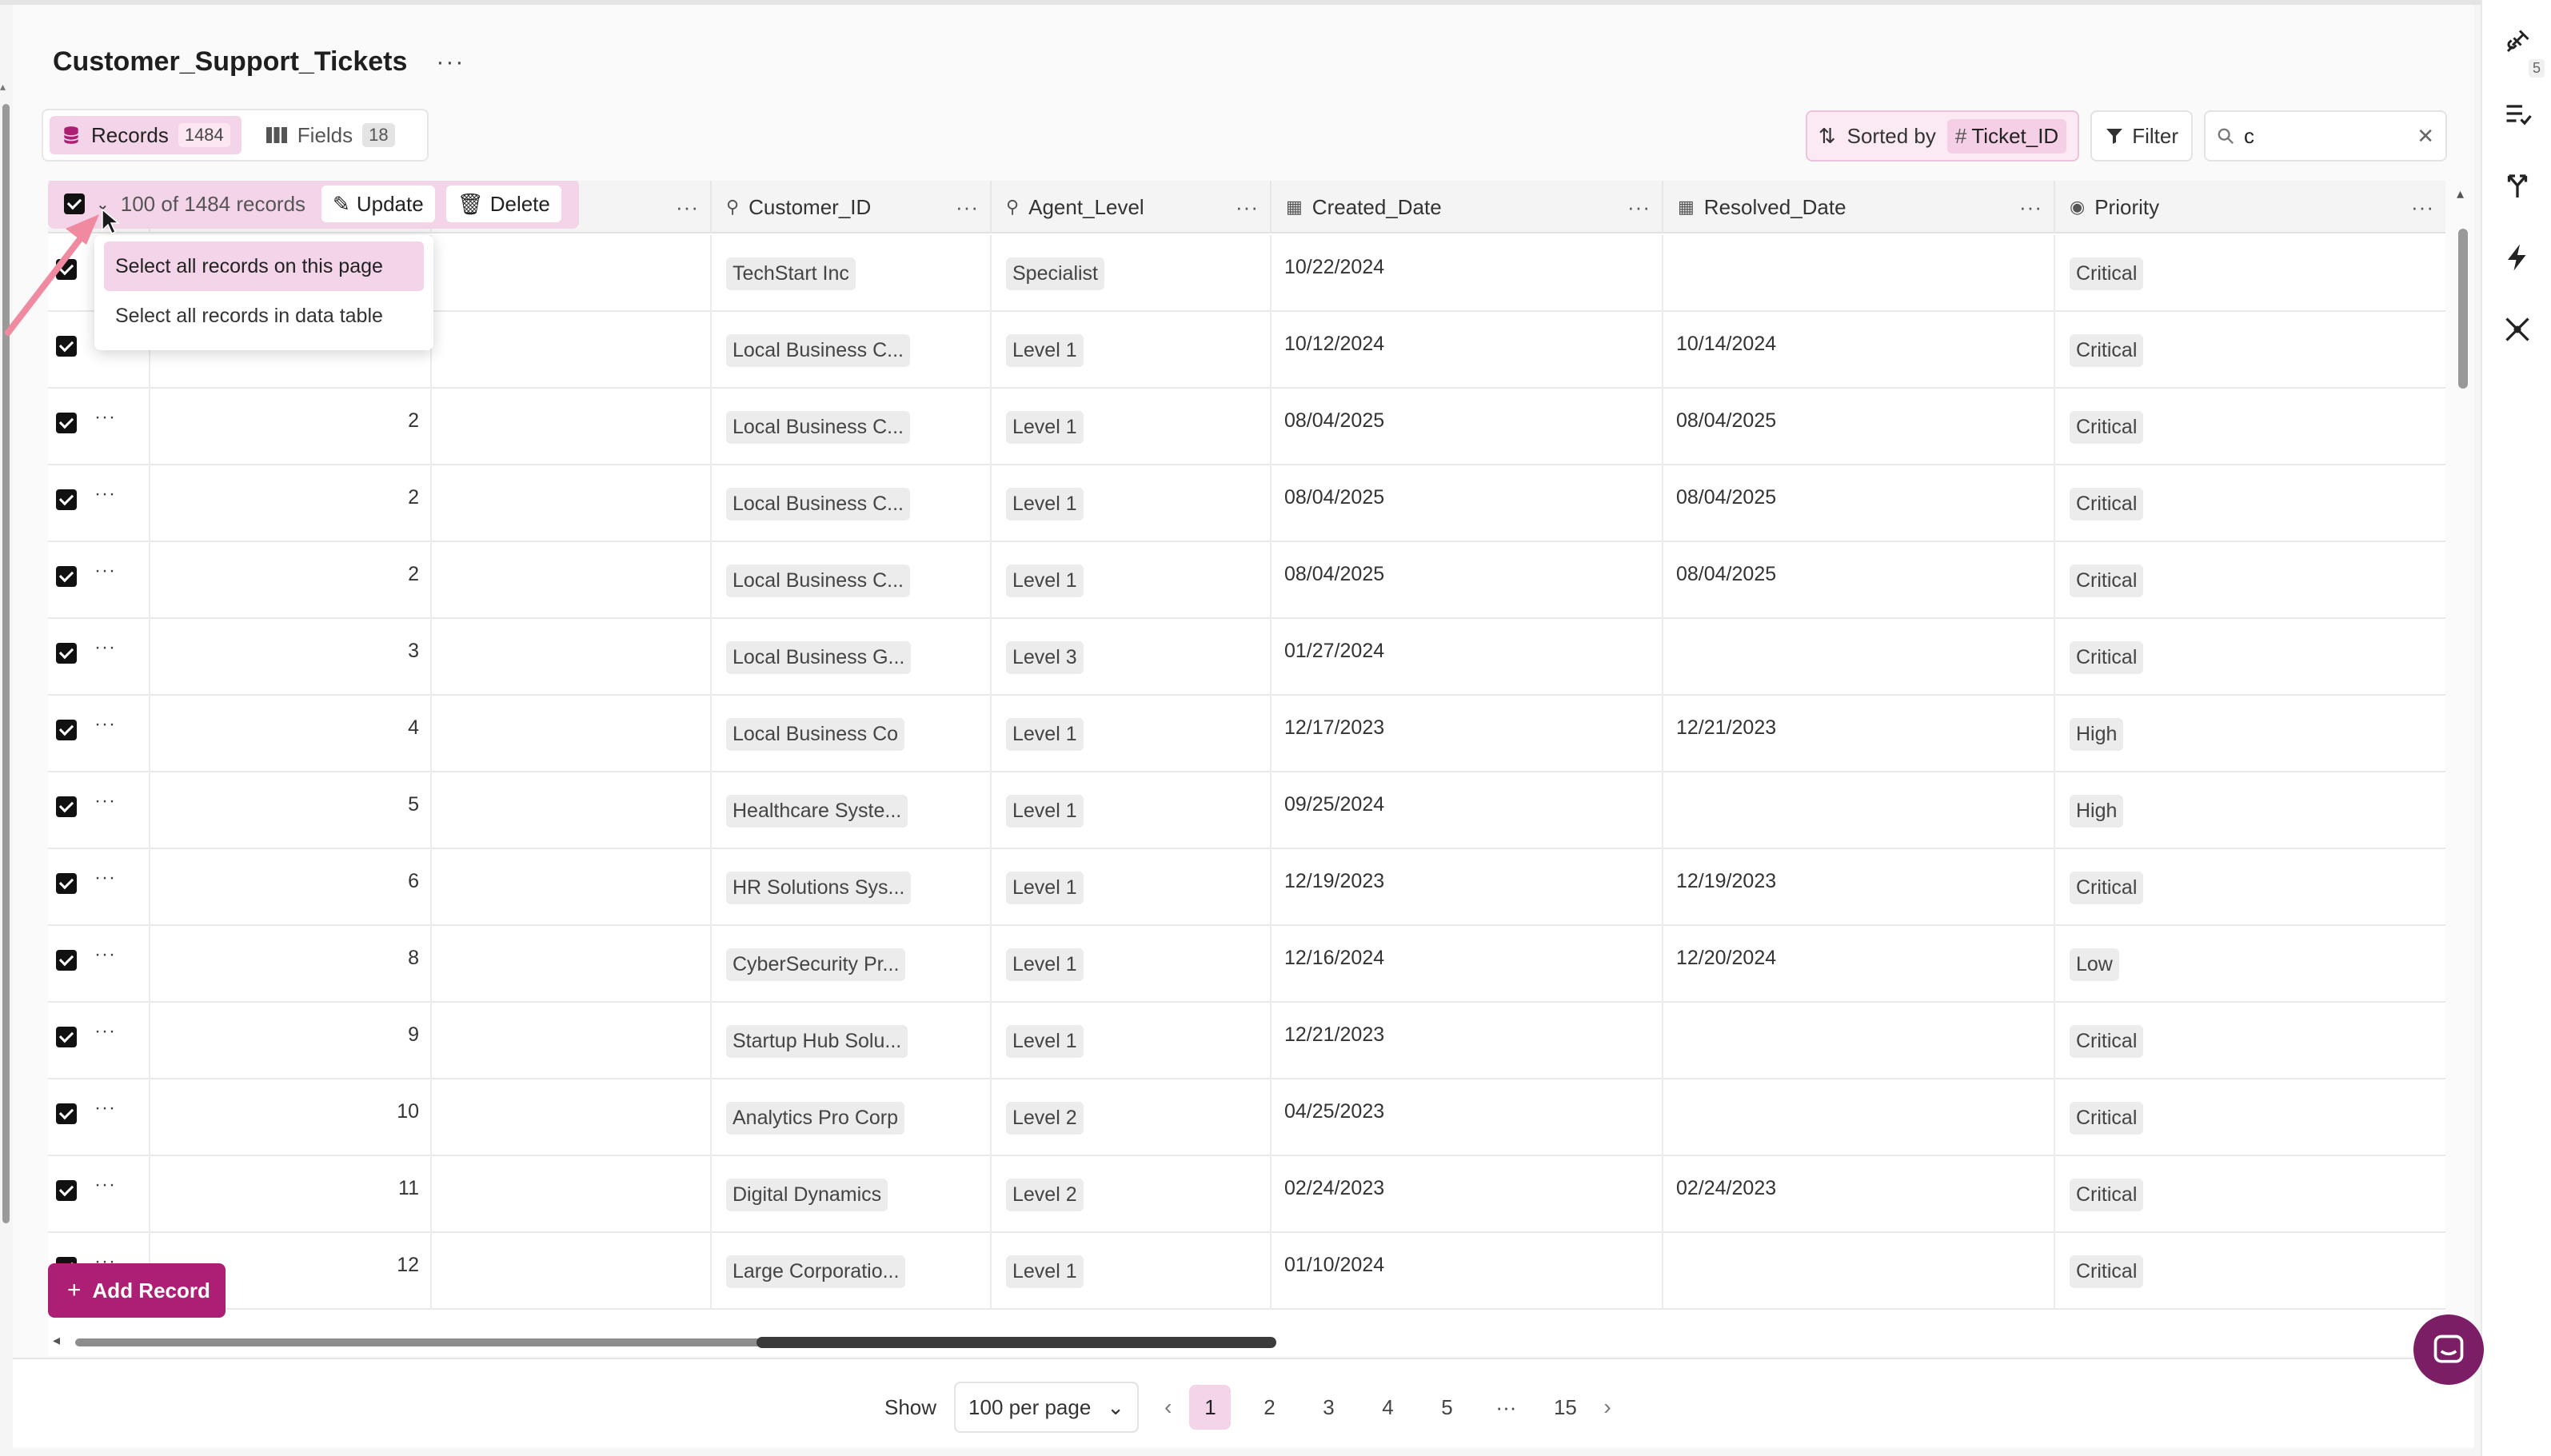 This screenshot has width=2551, height=1456. What do you see at coordinates (1467, 657) in the screenshot?
I see `created-date-cell: 01/27/2024` at bounding box center [1467, 657].